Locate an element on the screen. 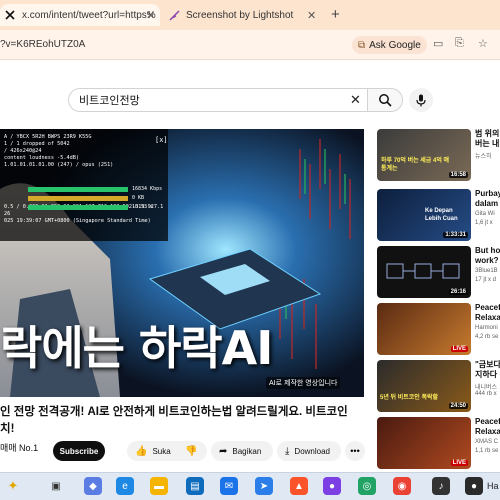 This screenshot has width=500, height=500. stats-line: 1.01.01.01.01.00 (247) / opus (251) is located at coordinates (59, 165).